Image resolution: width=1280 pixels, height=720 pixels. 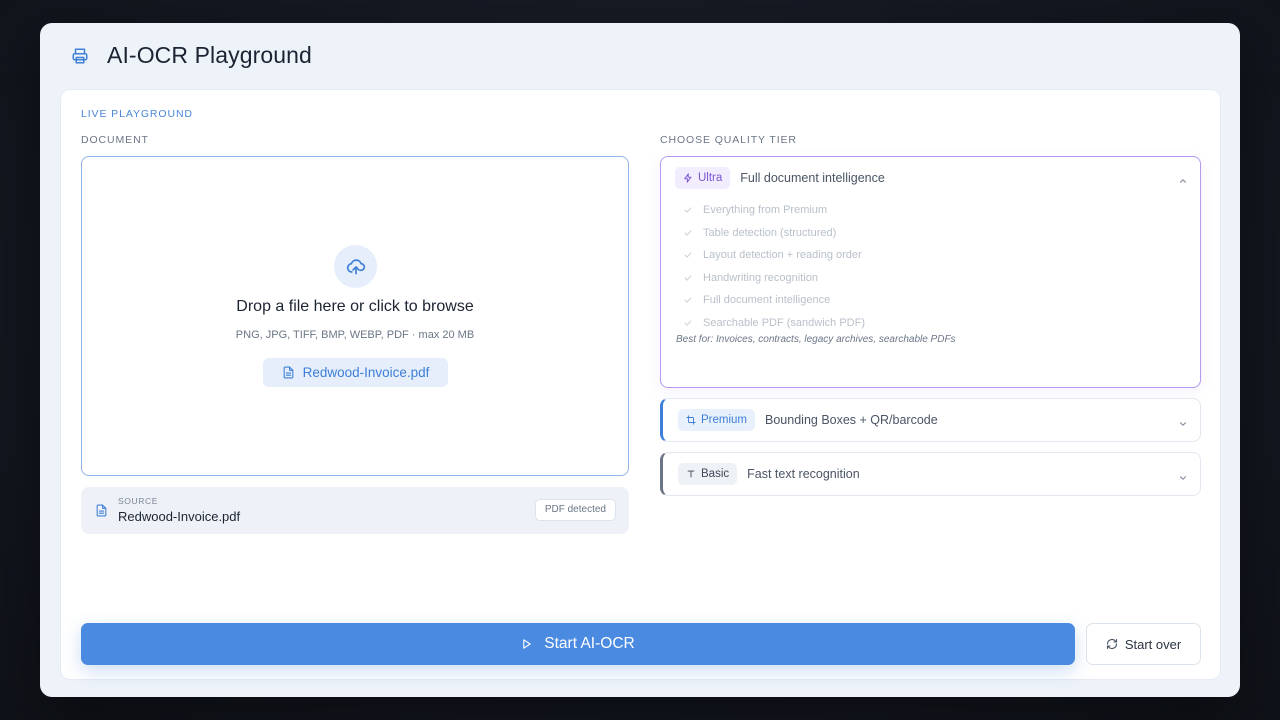 What do you see at coordinates (355, 266) in the screenshot?
I see `upload-icon` at bounding box center [355, 266].